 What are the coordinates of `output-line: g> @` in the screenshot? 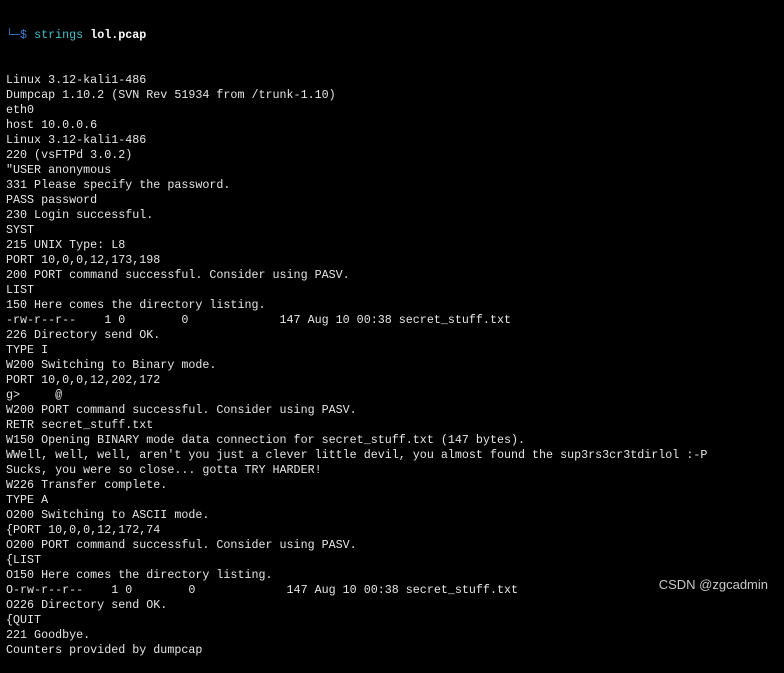 It's located at (34, 395).